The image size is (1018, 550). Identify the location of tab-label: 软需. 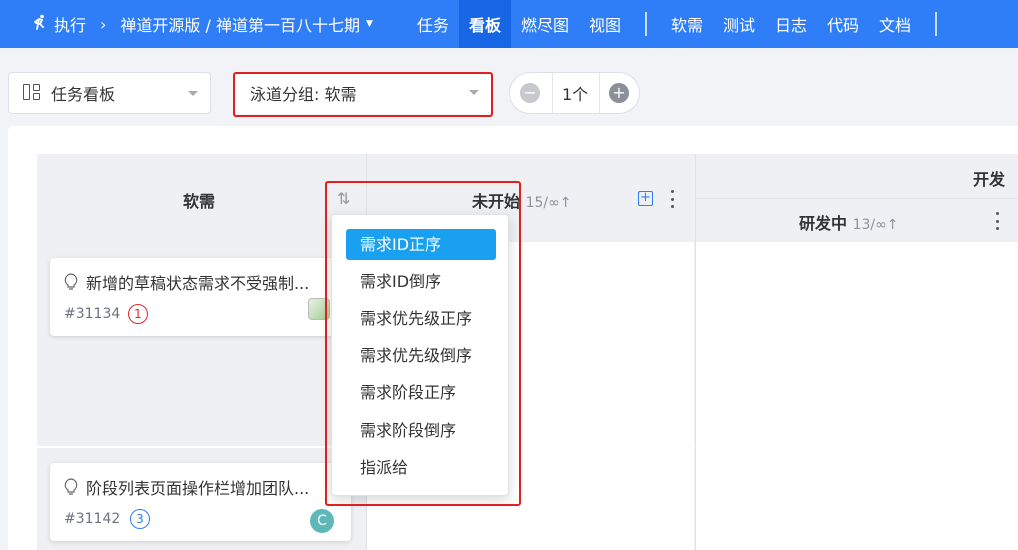
(686, 25).